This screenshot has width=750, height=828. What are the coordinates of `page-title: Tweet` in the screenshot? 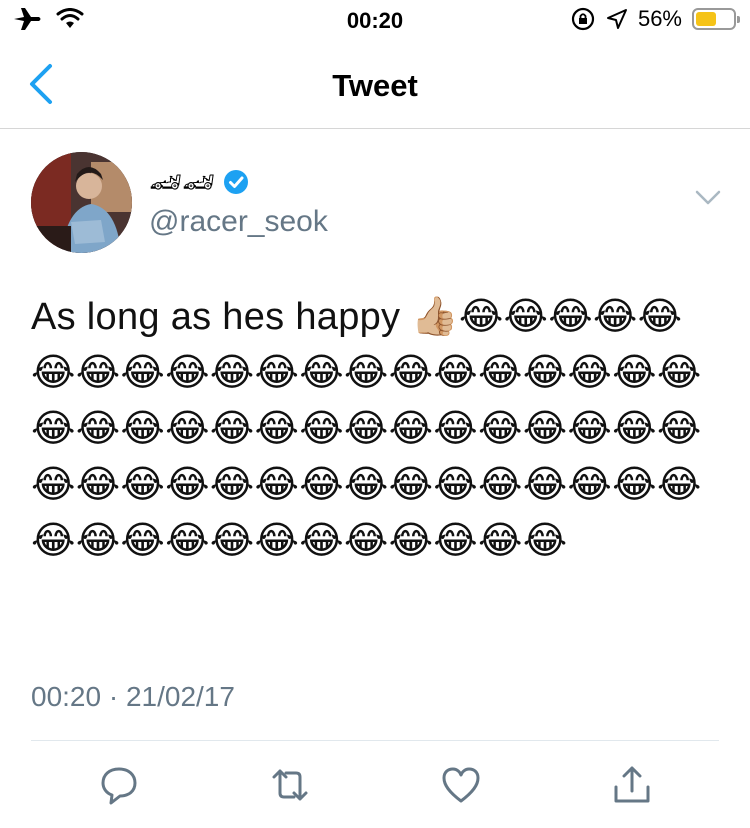 It's located at (375, 85).